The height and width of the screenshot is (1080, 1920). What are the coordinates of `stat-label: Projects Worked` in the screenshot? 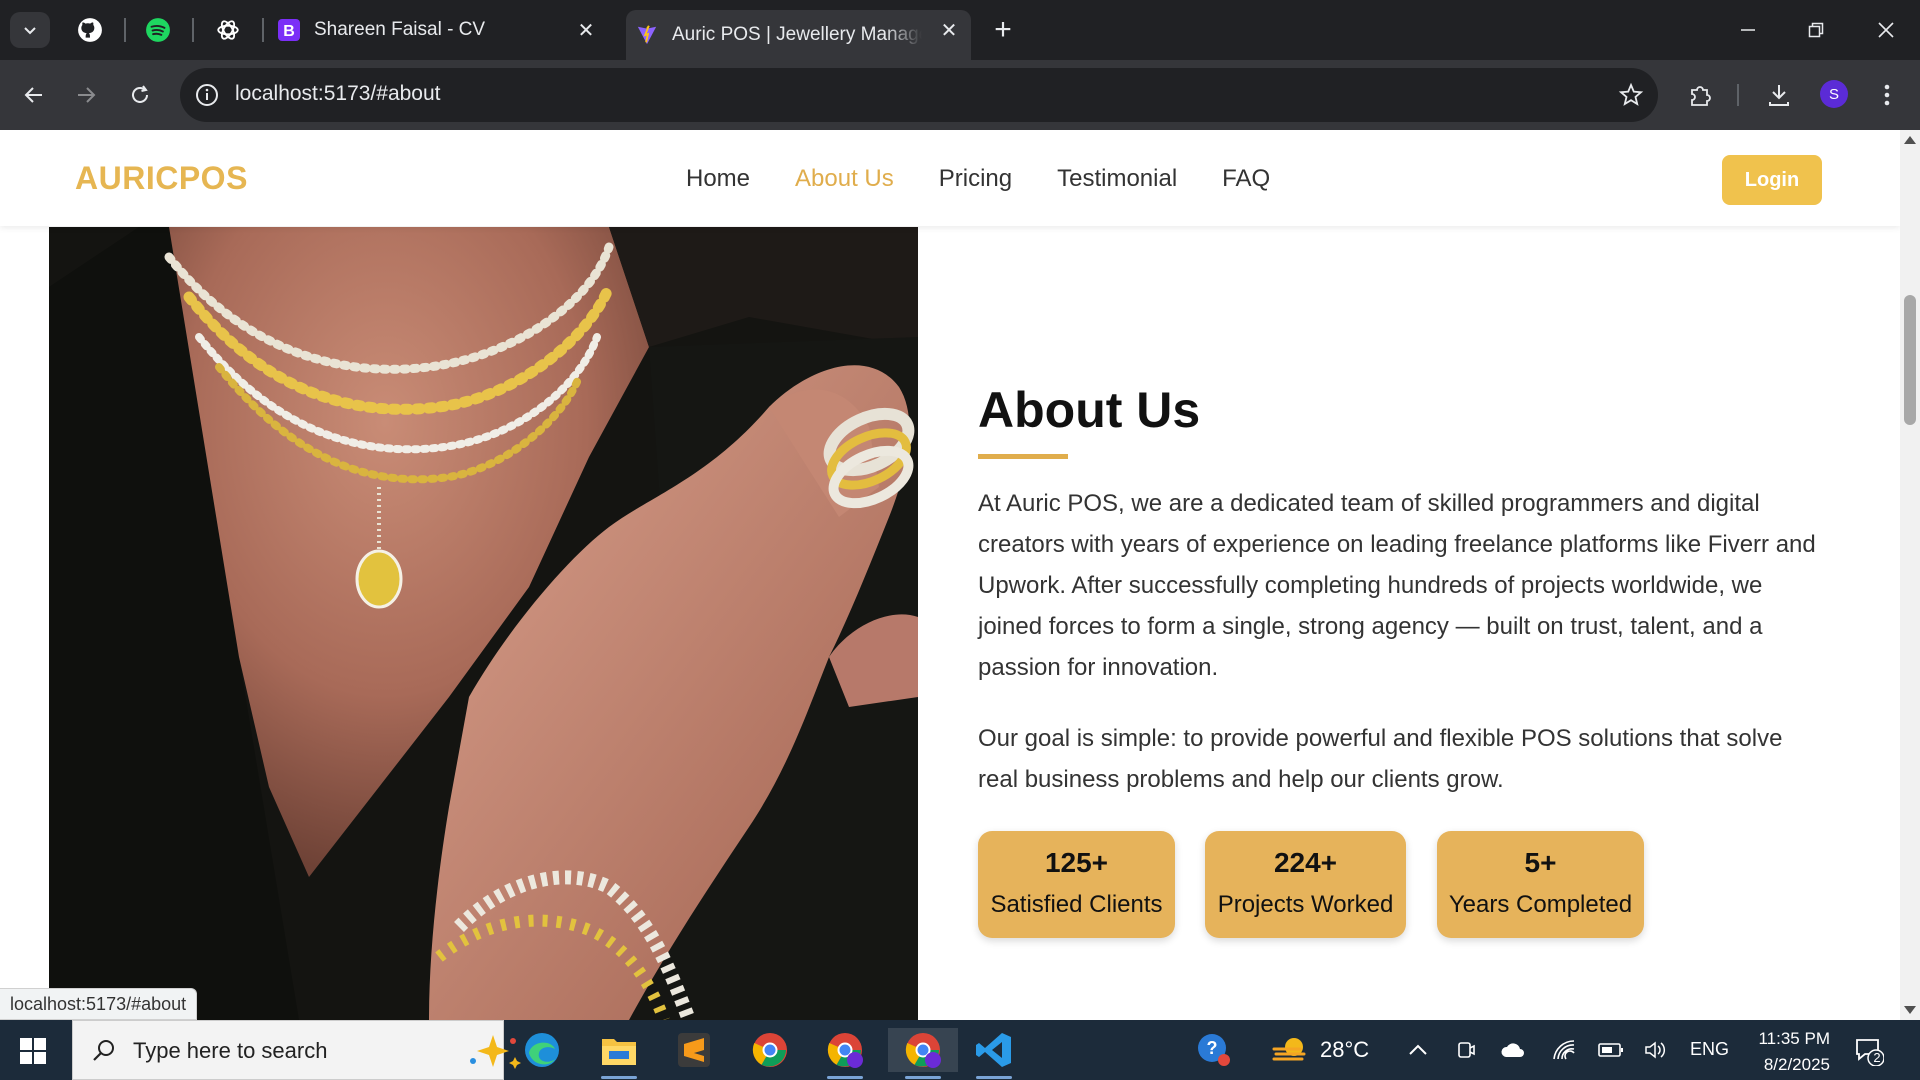 It's located at (1305, 904).